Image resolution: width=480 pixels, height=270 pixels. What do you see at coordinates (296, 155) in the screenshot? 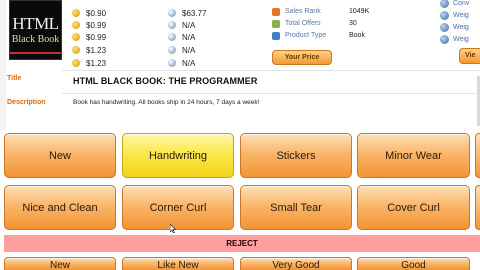
I see `condition-button-stickers: Stickers` at bounding box center [296, 155].